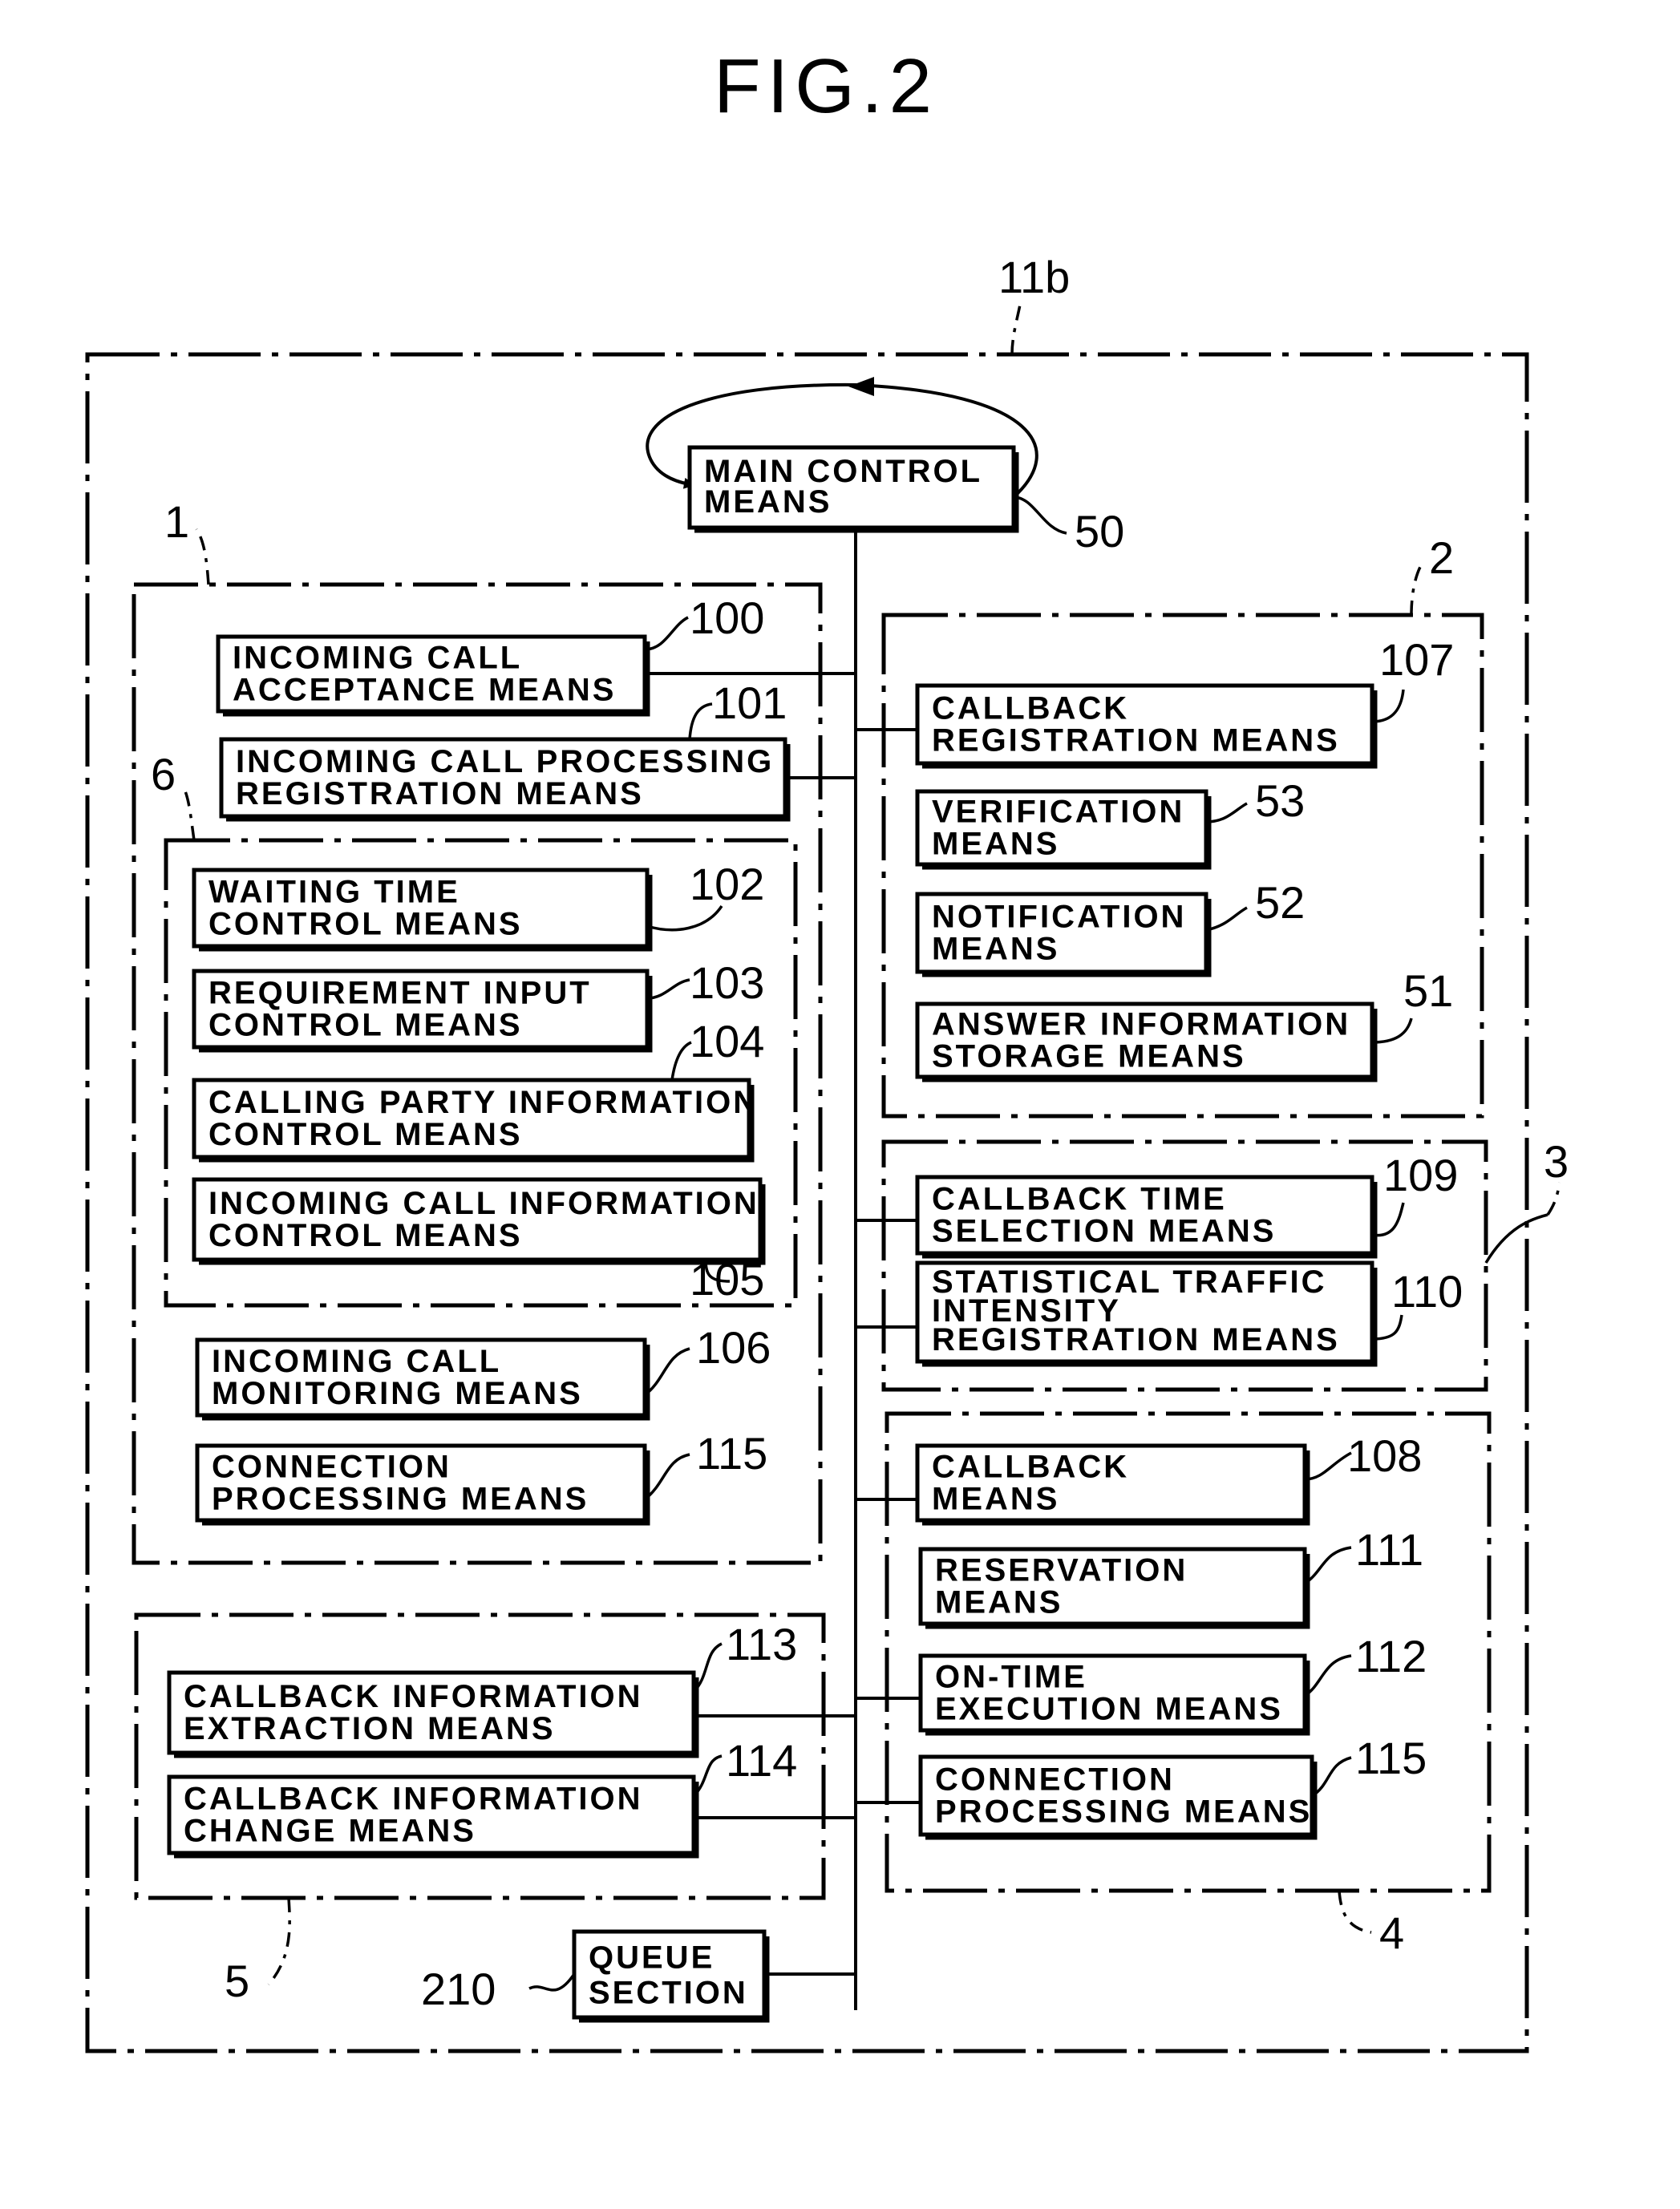 This screenshot has height=2209, width=1680. Describe the element at coordinates (749, 703) in the screenshot. I see `box-101-ref: 101` at that location.